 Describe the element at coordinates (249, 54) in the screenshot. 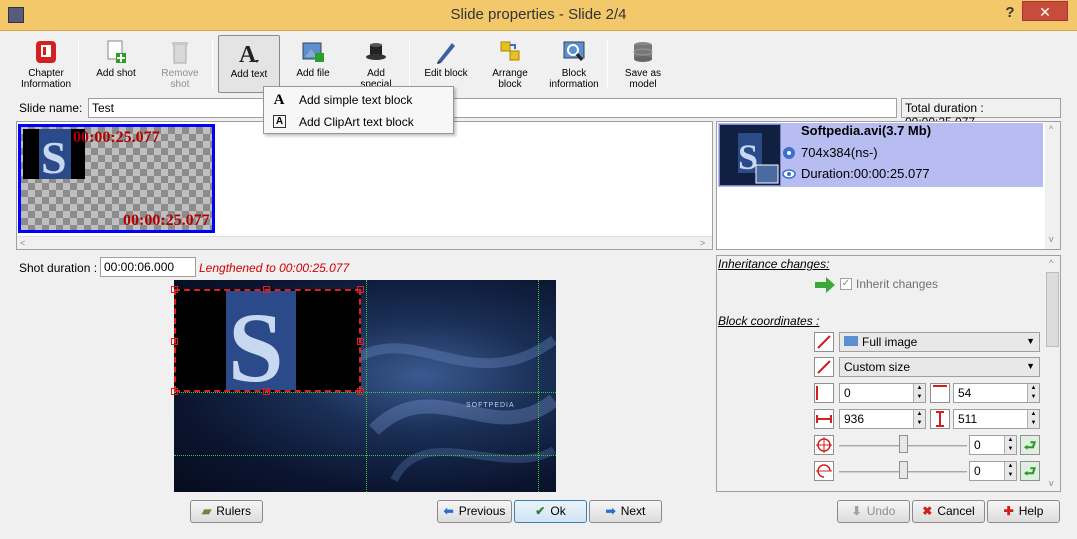

I see `text-a-icon: A` at that location.